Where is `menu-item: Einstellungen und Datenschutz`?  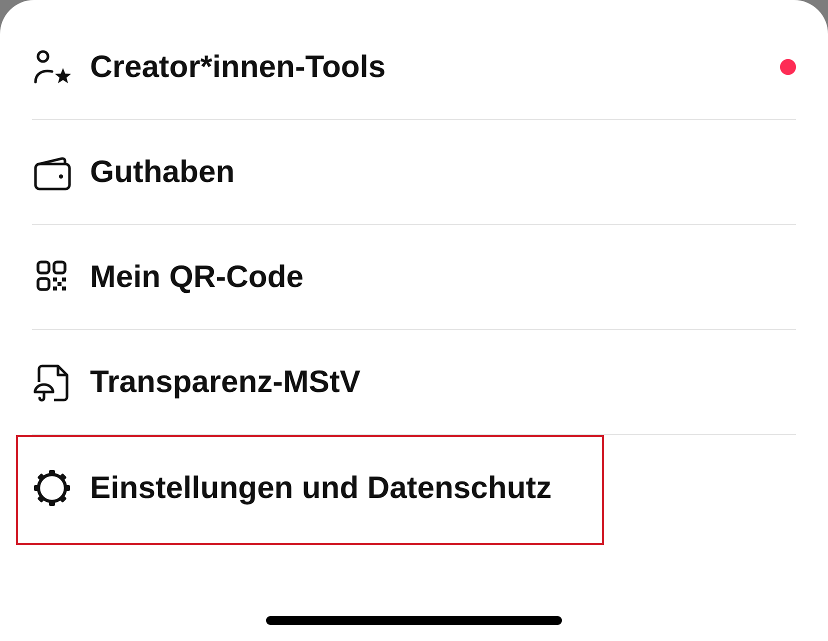 menu-item: Einstellungen und Datenschutz is located at coordinates (292, 488).